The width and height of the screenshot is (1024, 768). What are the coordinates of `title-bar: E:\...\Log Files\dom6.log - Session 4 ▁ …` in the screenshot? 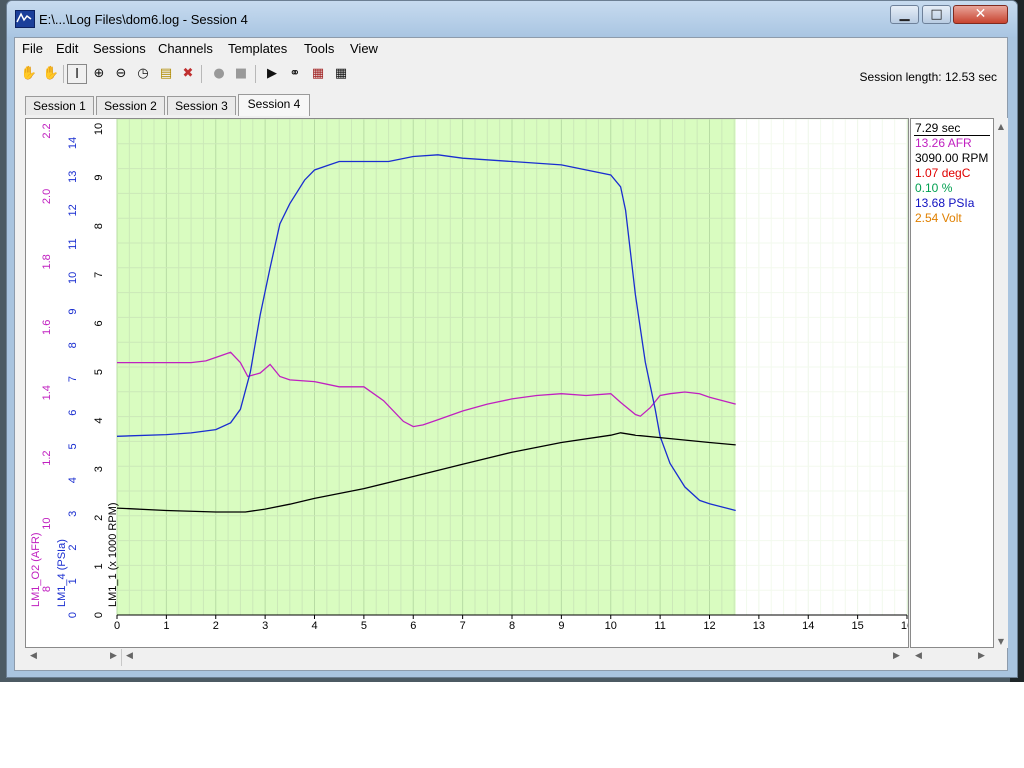 It's located at (512, 19).